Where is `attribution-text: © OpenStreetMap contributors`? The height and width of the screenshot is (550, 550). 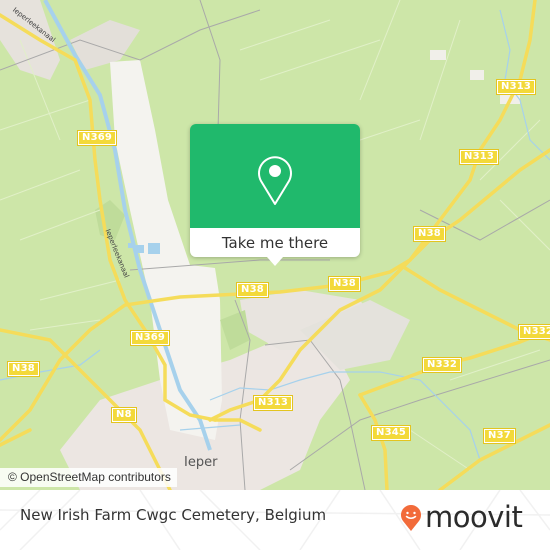 attribution-text: © OpenStreetMap contributors is located at coordinates (89, 477).